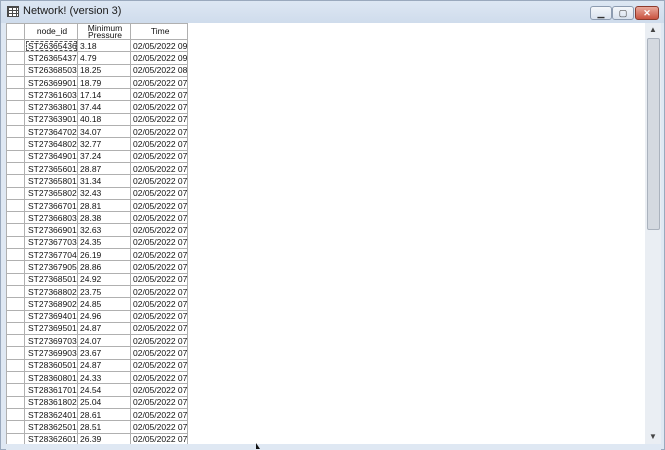  Describe the element at coordinates (51, 205) in the screenshot. I see `node-id-cell: ST27366701` at that location.